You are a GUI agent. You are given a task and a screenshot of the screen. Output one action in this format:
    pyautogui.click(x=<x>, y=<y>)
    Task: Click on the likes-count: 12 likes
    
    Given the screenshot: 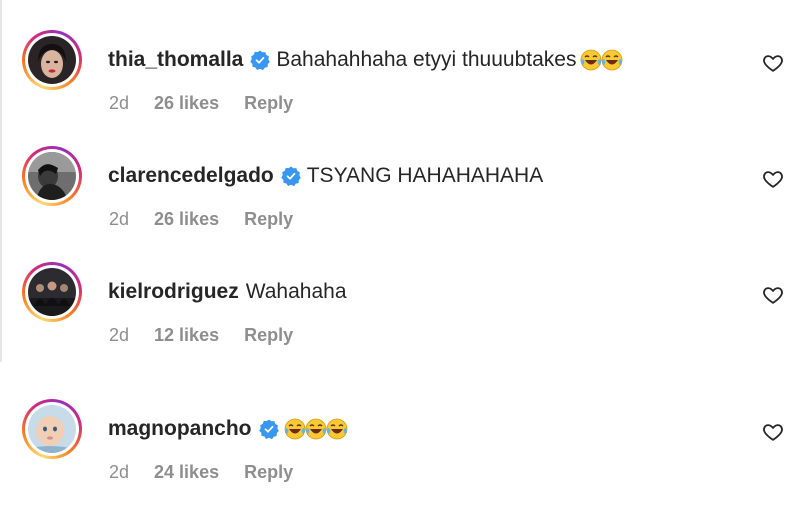 What is the action you would take?
    pyautogui.click(x=186, y=335)
    